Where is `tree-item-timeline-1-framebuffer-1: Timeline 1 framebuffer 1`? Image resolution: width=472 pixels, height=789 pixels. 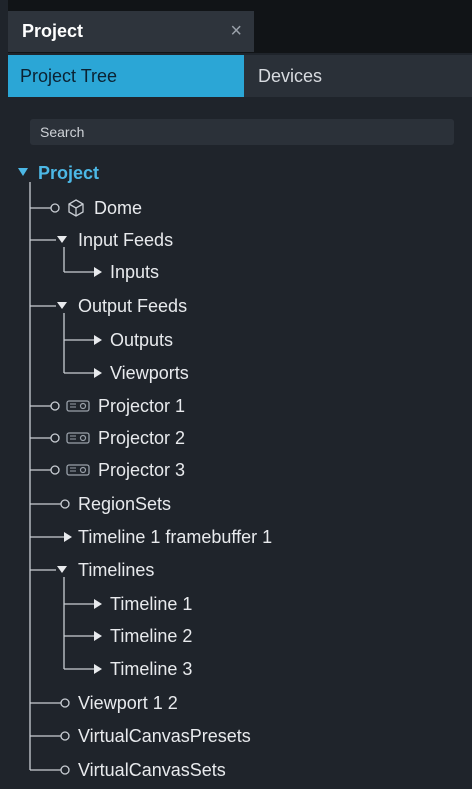
tree-item-timeline-1-framebuffer-1: Timeline 1 framebuffer 1 is located at coordinates (175, 537).